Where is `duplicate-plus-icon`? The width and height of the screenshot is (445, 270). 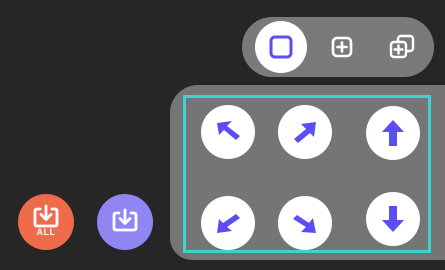
duplicate-plus-icon is located at coordinates (402, 46).